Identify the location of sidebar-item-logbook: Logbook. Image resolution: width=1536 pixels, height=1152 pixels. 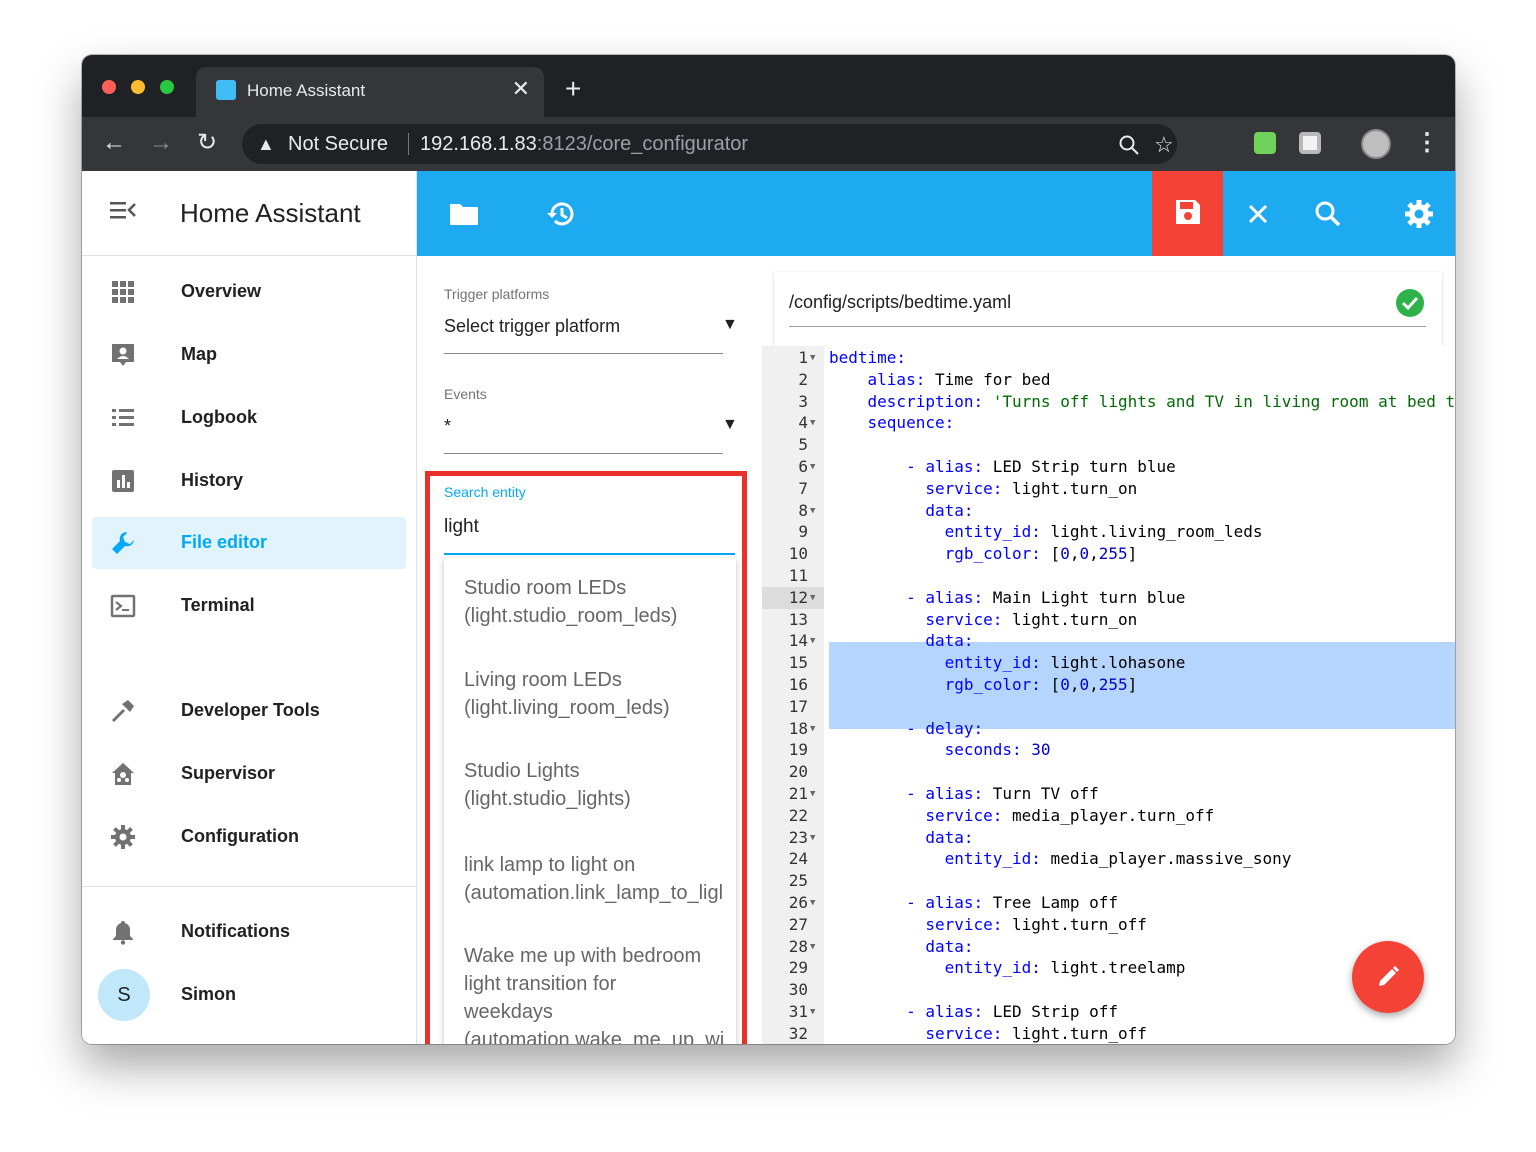
(249, 418).